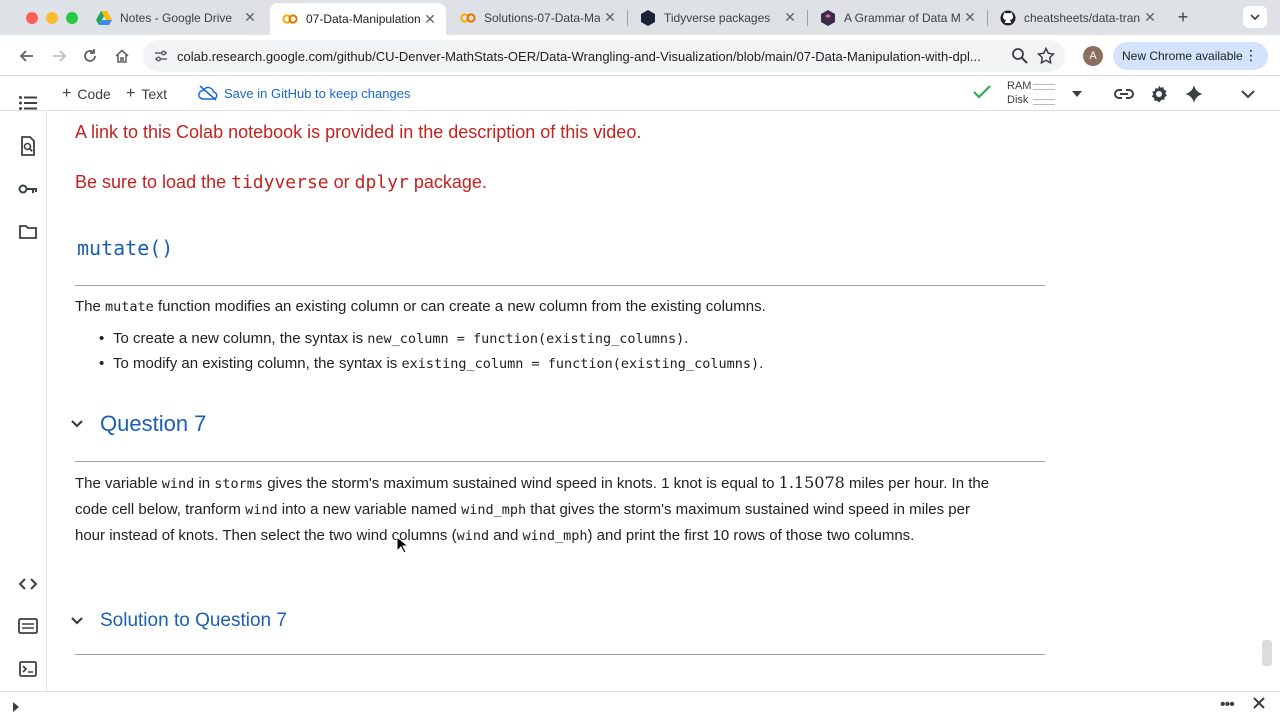 Image resolution: width=1280 pixels, height=720 pixels. Describe the element at coordinates (280, 182) in the screenshot. I see `tidyverse-code: tidyverse` at that location.